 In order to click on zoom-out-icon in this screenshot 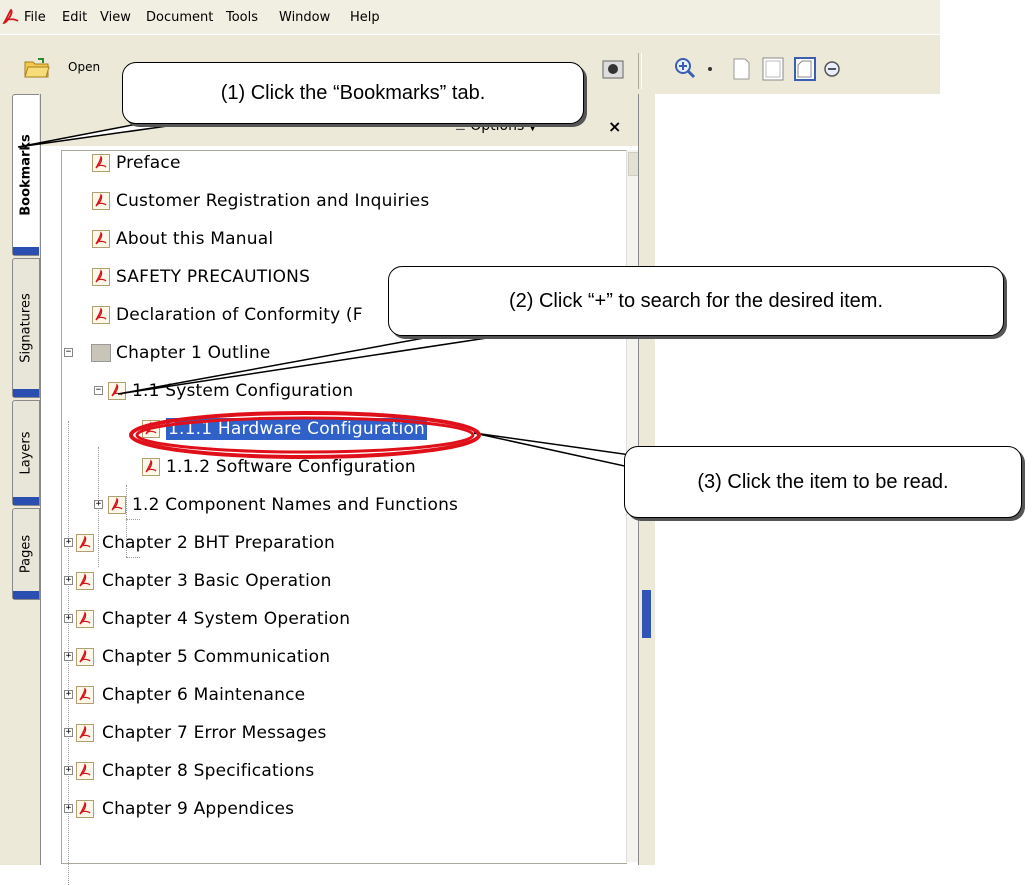, I will do `click(835, 69)`.